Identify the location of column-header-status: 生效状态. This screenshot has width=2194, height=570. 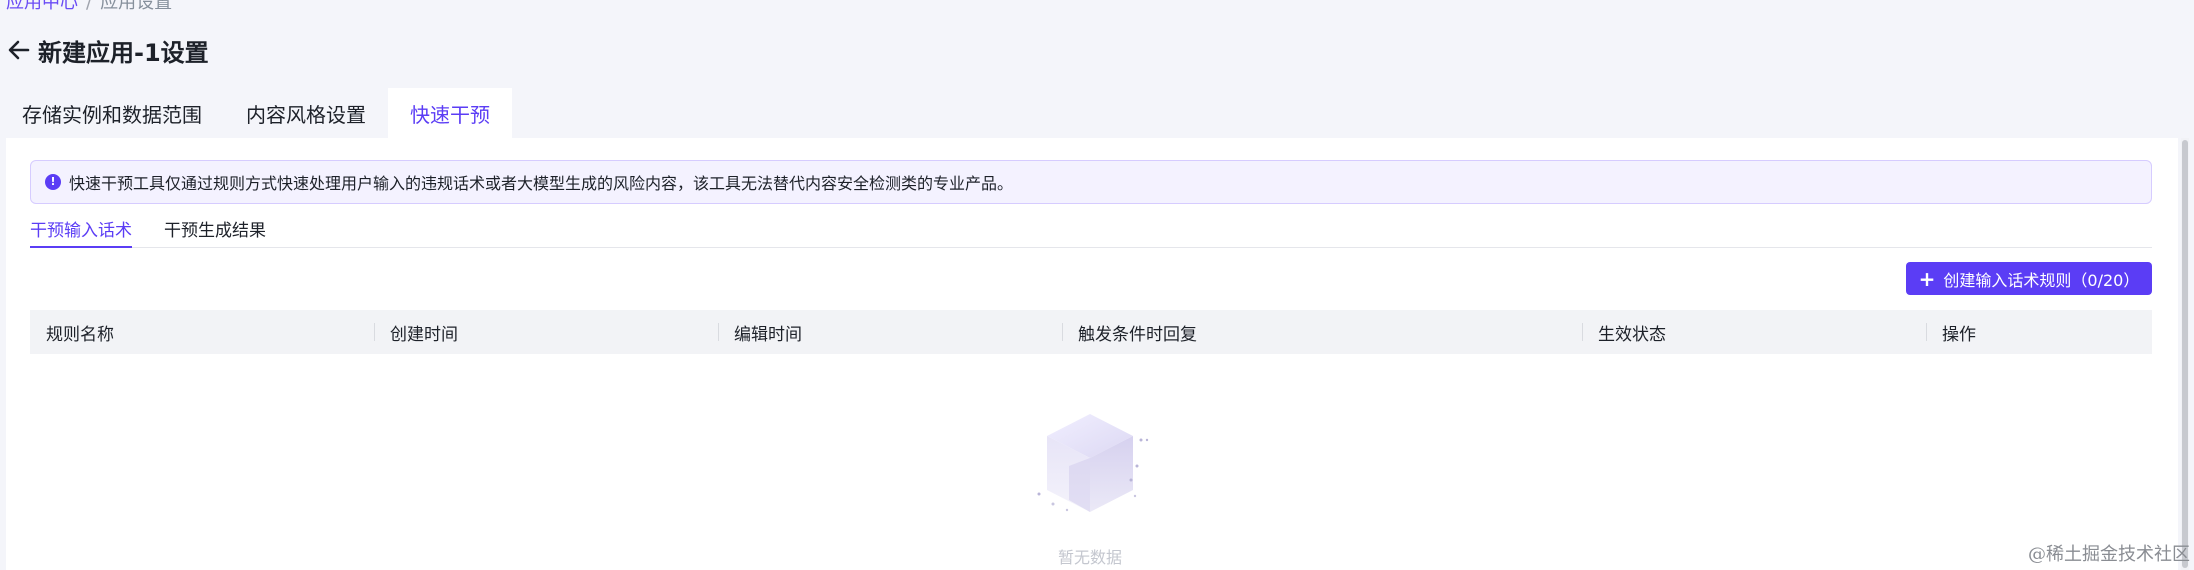
(1754, 332).